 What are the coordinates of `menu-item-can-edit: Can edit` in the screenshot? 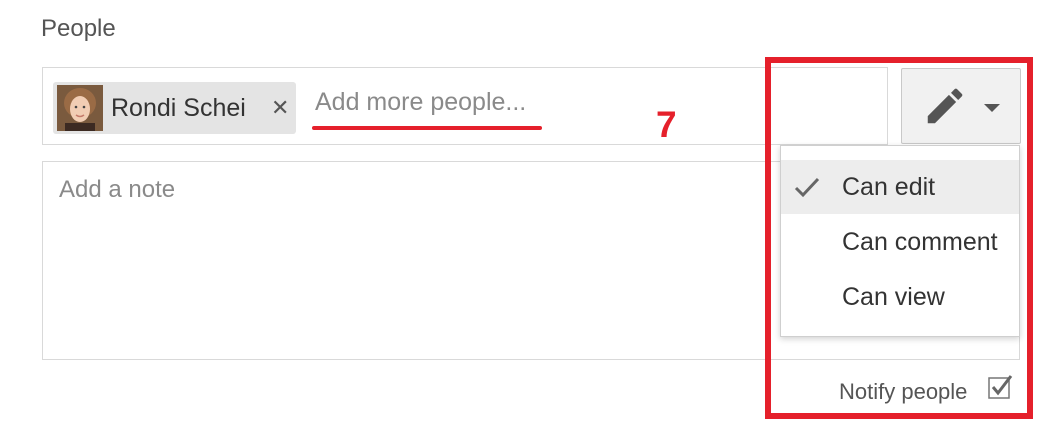 It's located at (900, 187).